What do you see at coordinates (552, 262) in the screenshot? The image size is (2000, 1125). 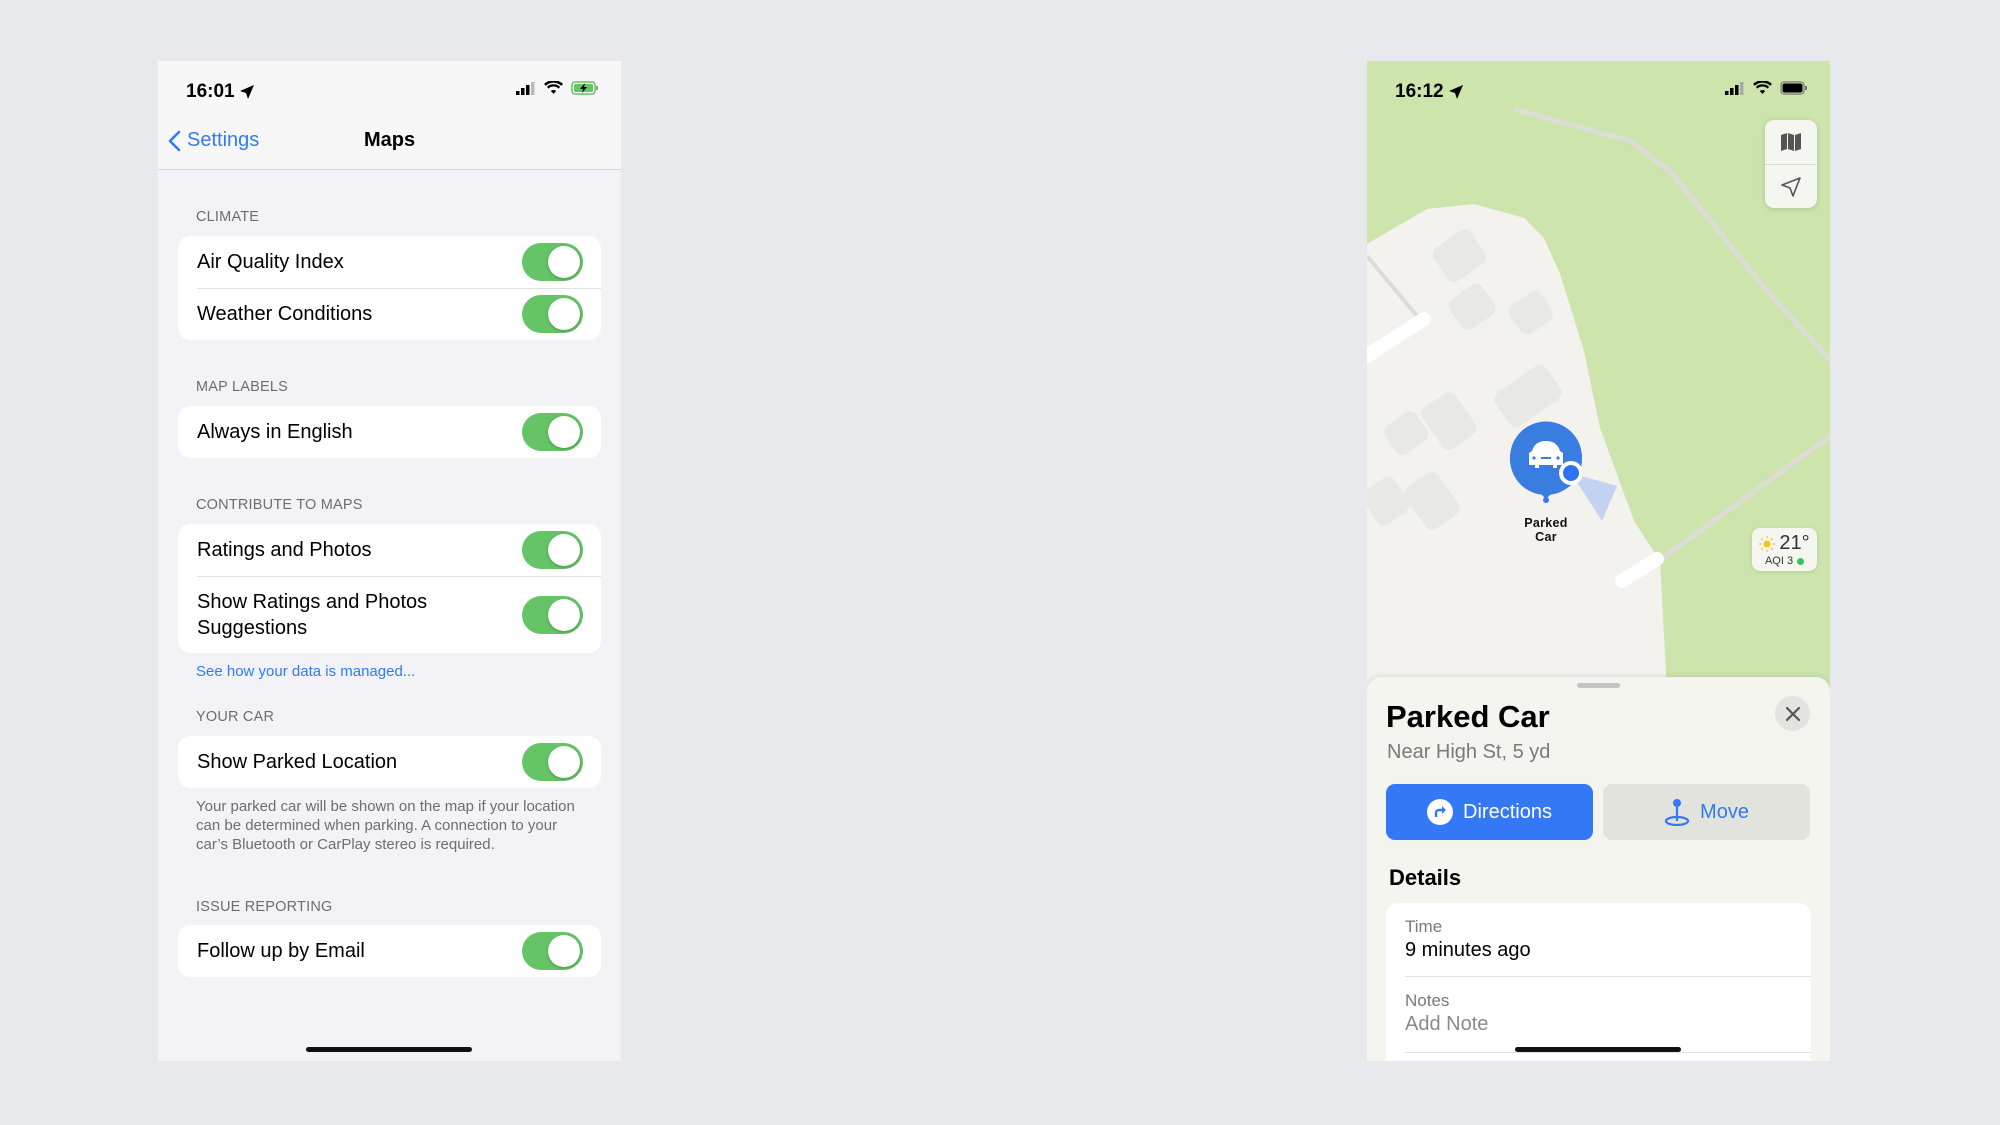 I see `air-quality-toggle` at bounding box center [552, 262].